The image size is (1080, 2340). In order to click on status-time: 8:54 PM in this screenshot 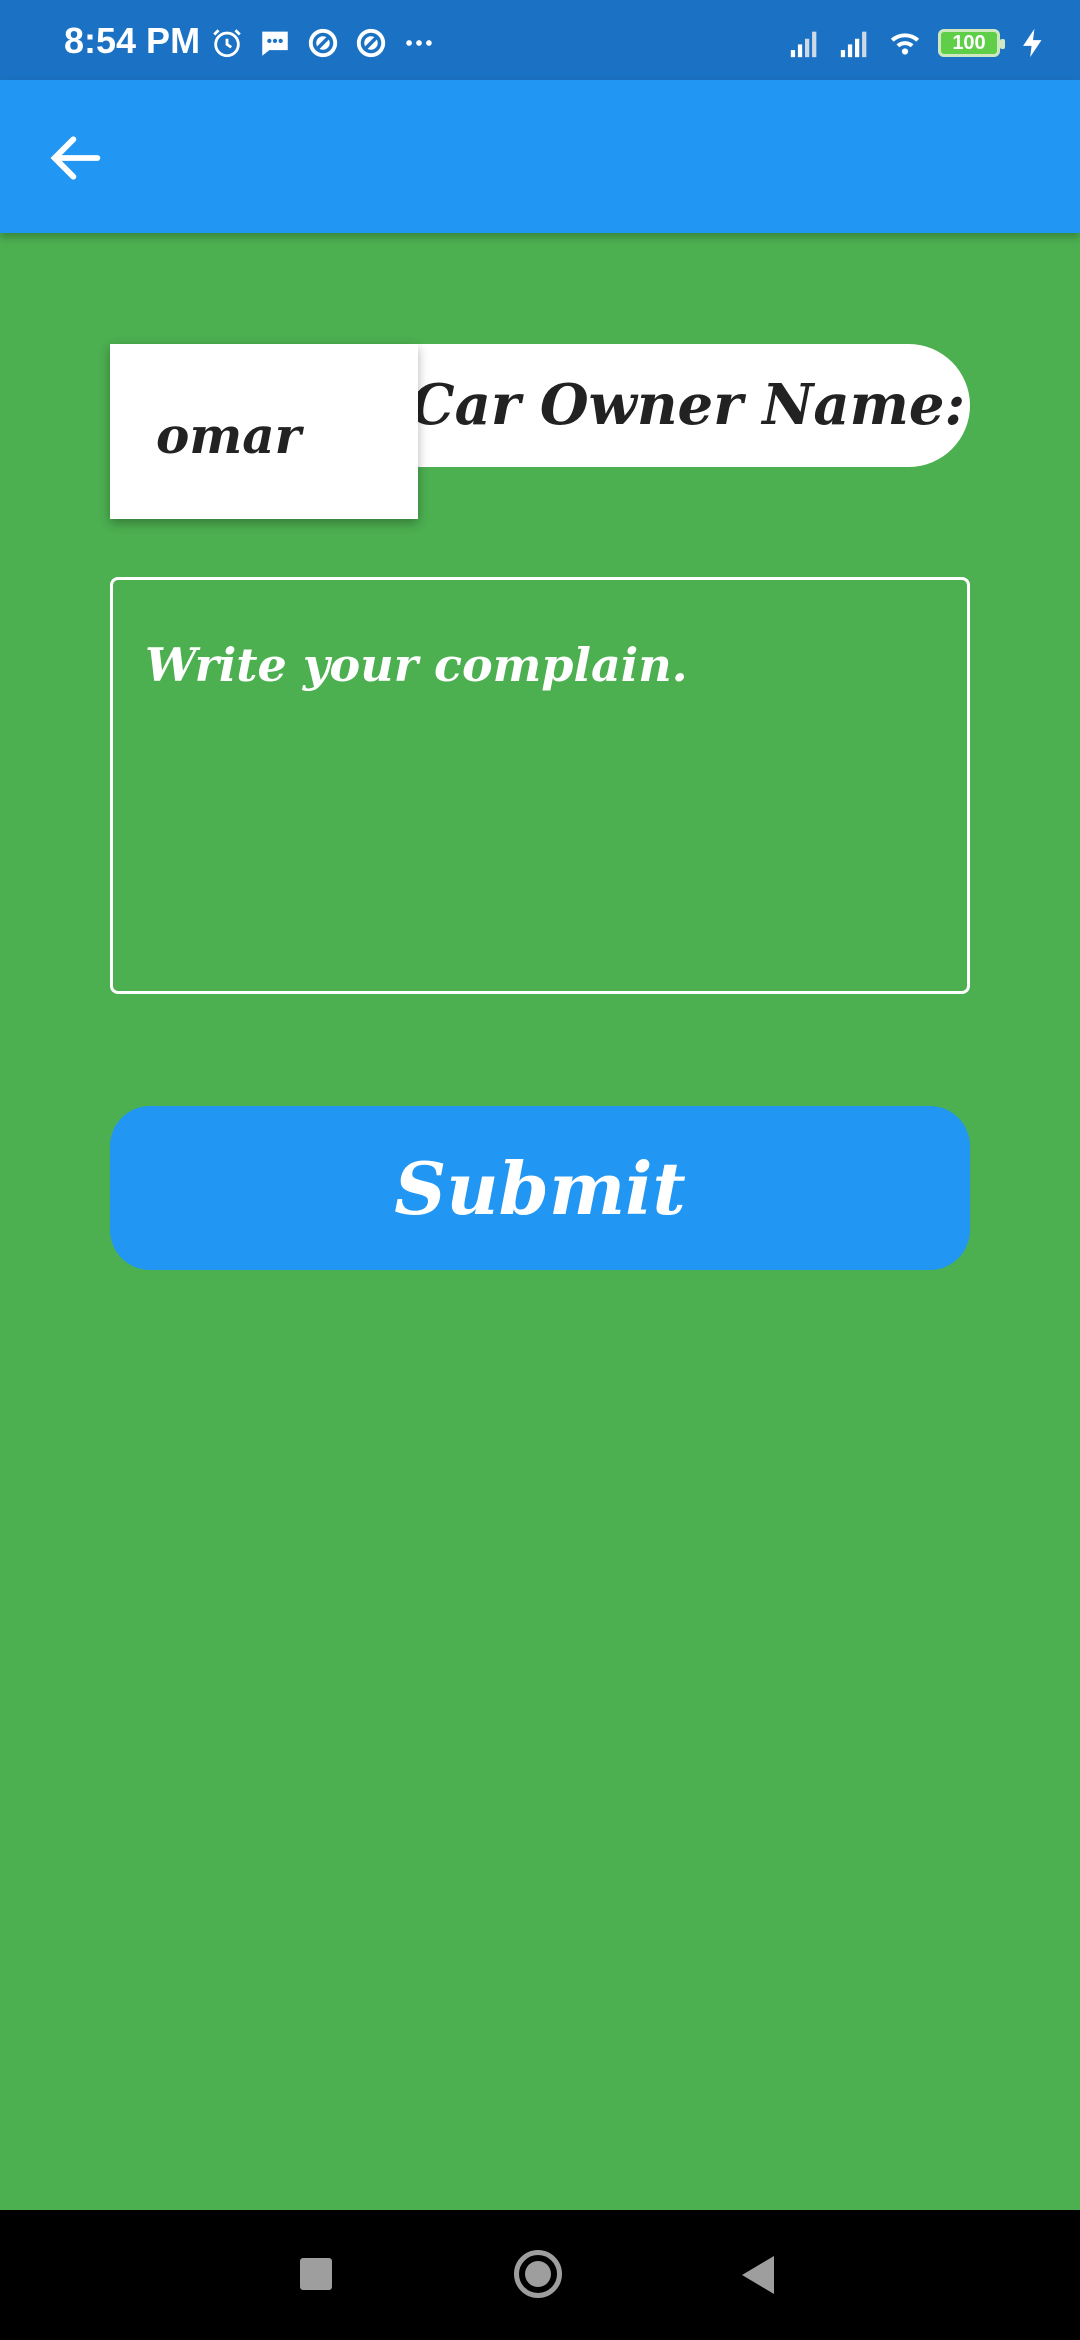, I will do `click(132, 40)`.